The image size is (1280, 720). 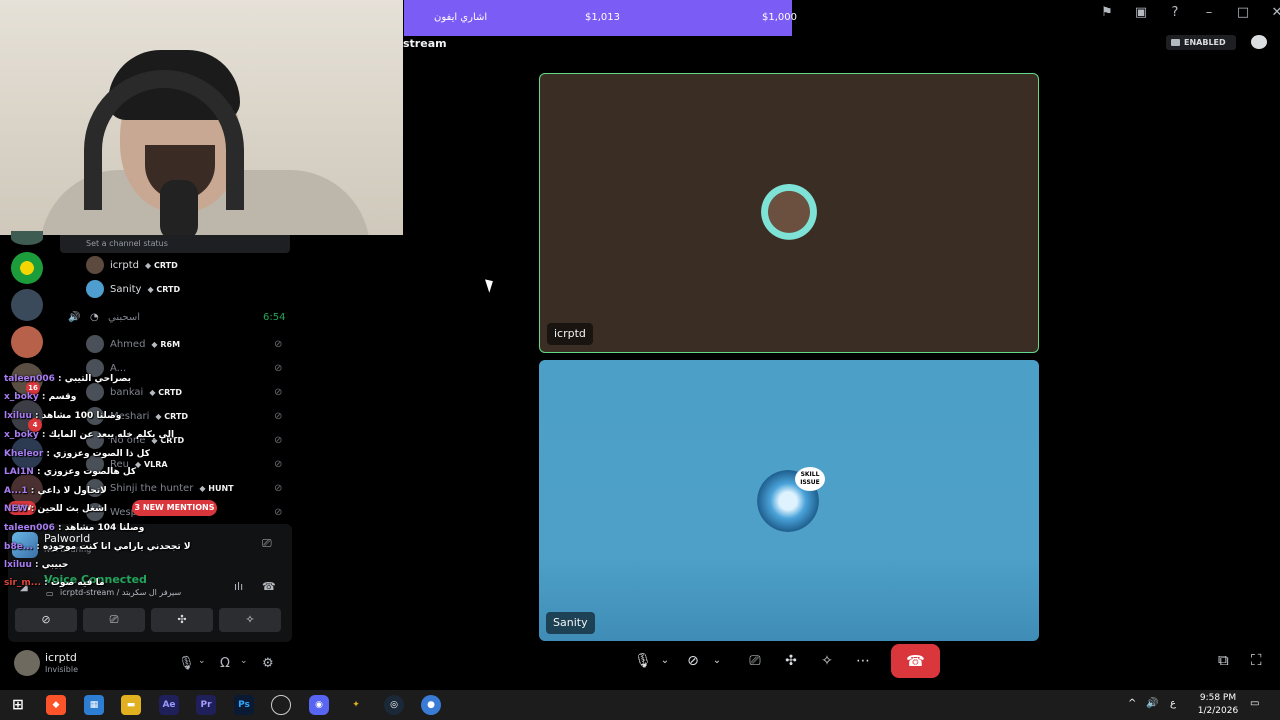 What do you see at coordinates (863, 661) in the screenshot?
I see `more-icon: ⋯` at bounding box center [863, 661].